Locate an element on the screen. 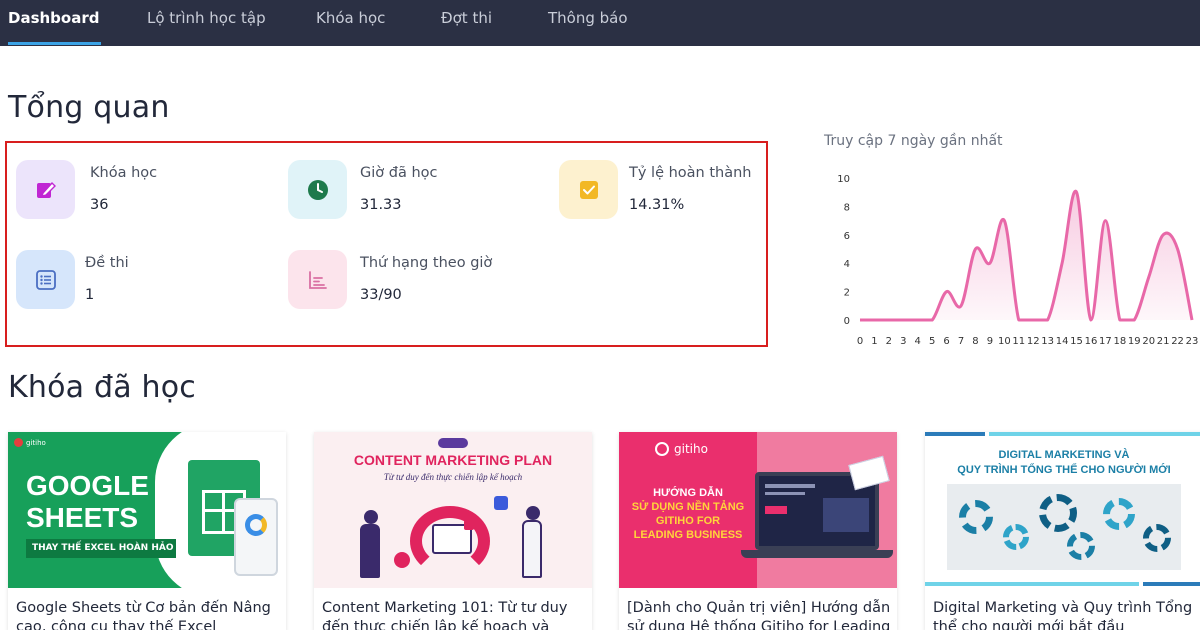 This screenshot has width=1200, height=630. stat-value: 31.33 is located at coordinates (381, 205).